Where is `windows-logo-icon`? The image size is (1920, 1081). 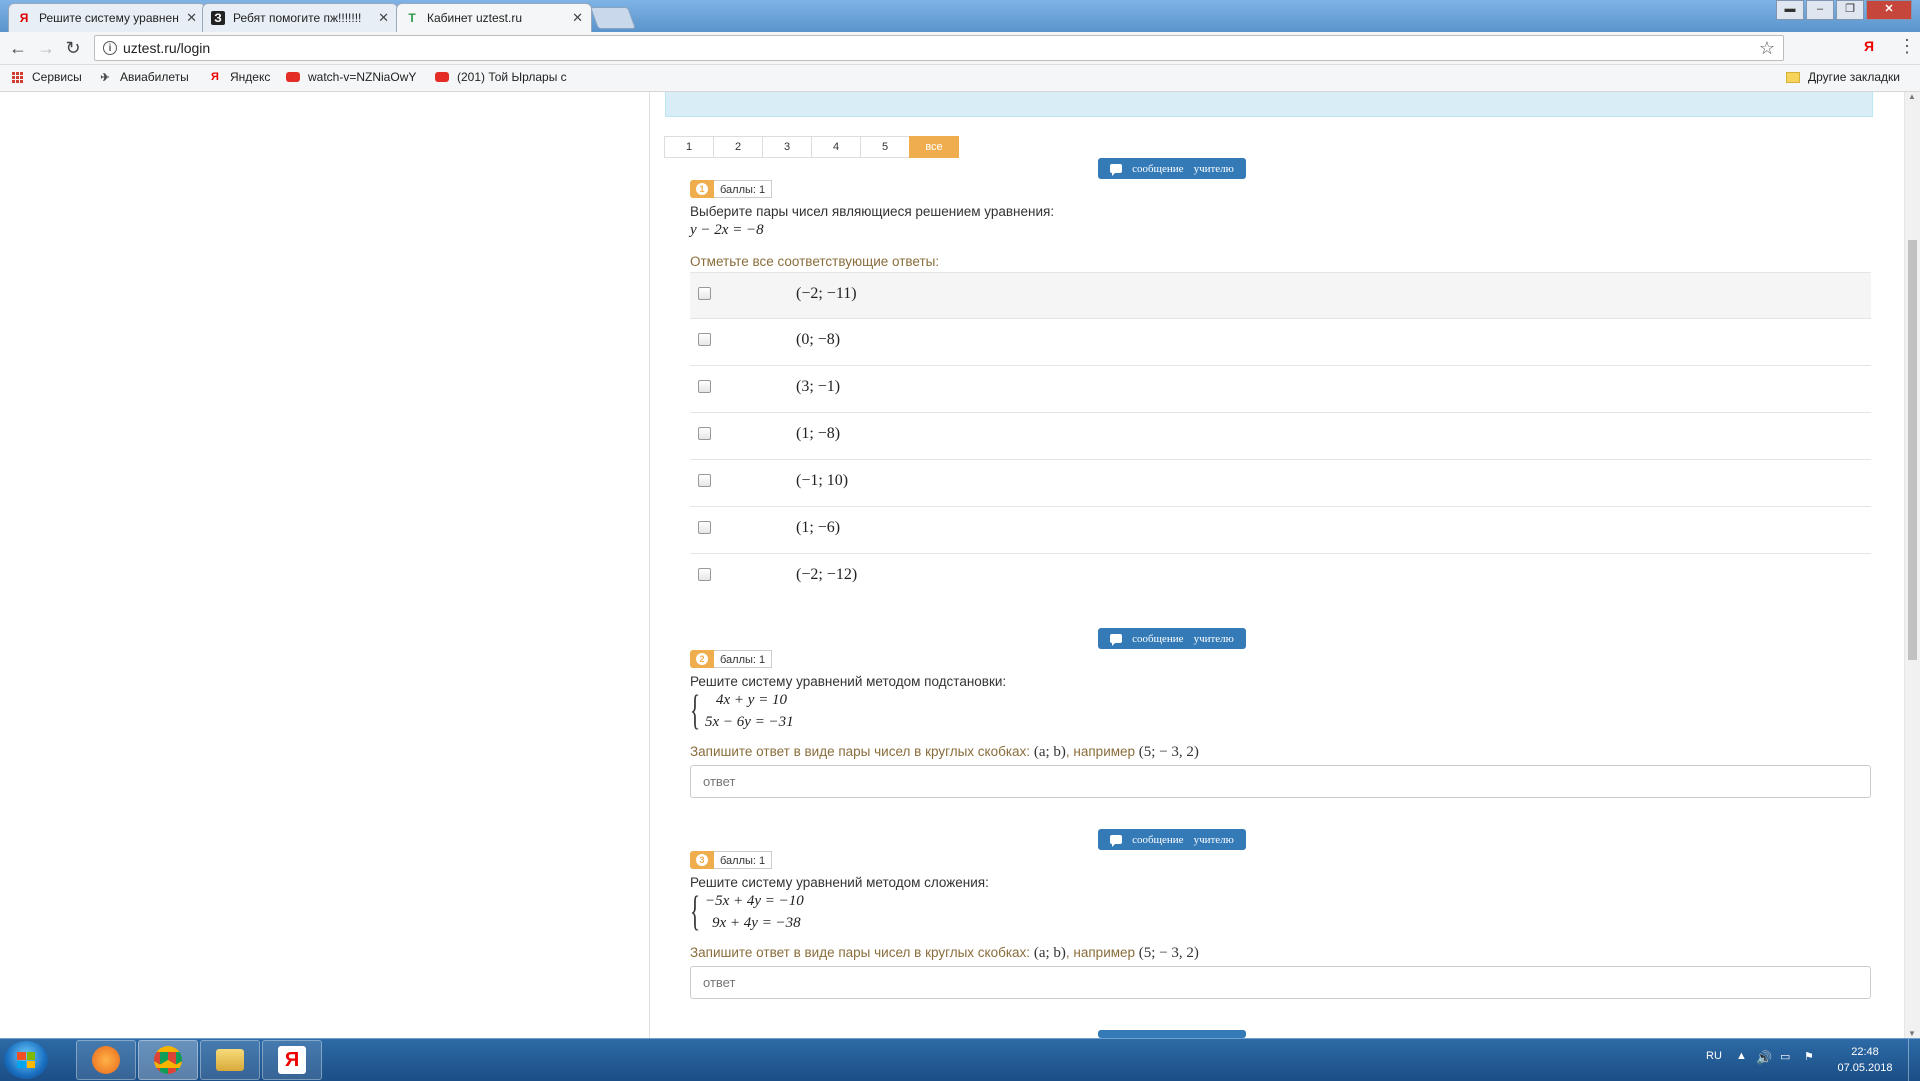
windows-logo-icon is located at coordinates (26, 1060).